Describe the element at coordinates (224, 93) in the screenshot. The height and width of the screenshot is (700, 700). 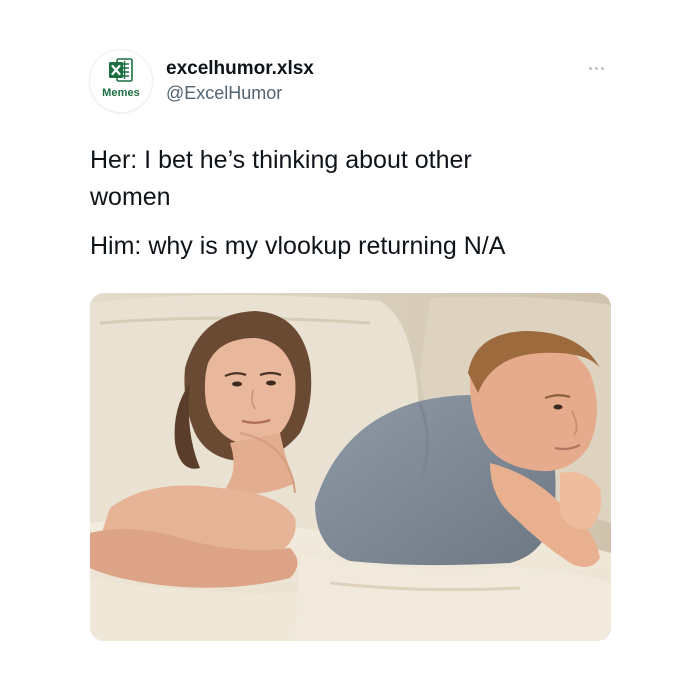
I see `user-handle: @ExcelHumor` at that location.